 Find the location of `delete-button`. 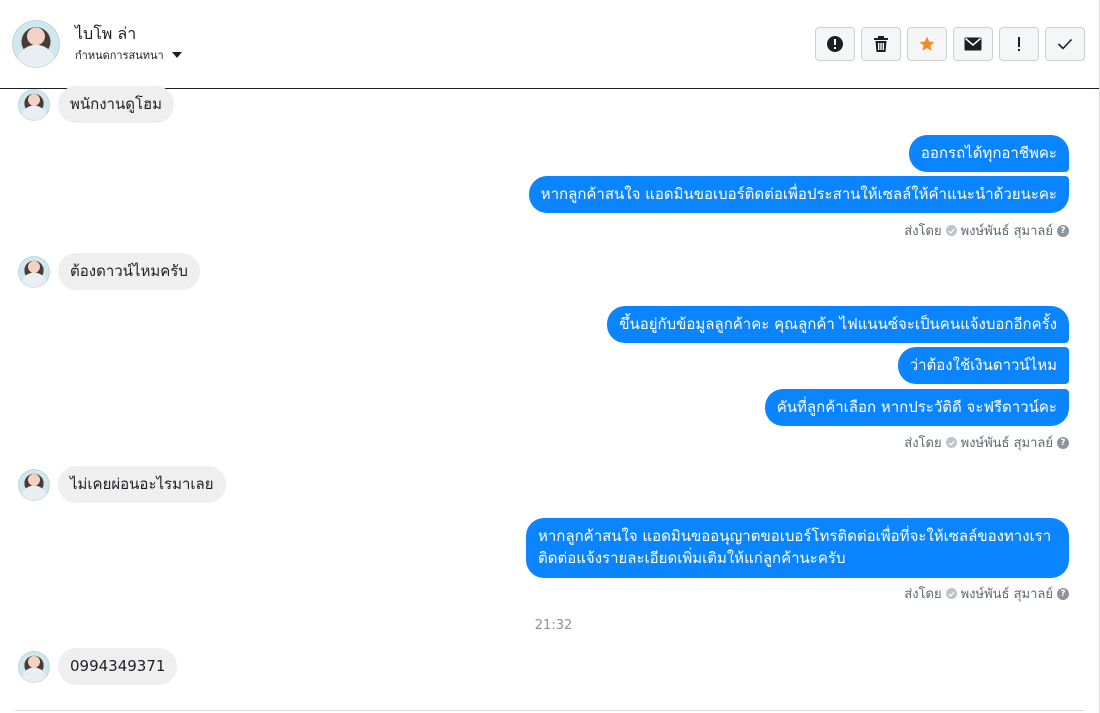

delete-button is located at coordinates (881, 44).